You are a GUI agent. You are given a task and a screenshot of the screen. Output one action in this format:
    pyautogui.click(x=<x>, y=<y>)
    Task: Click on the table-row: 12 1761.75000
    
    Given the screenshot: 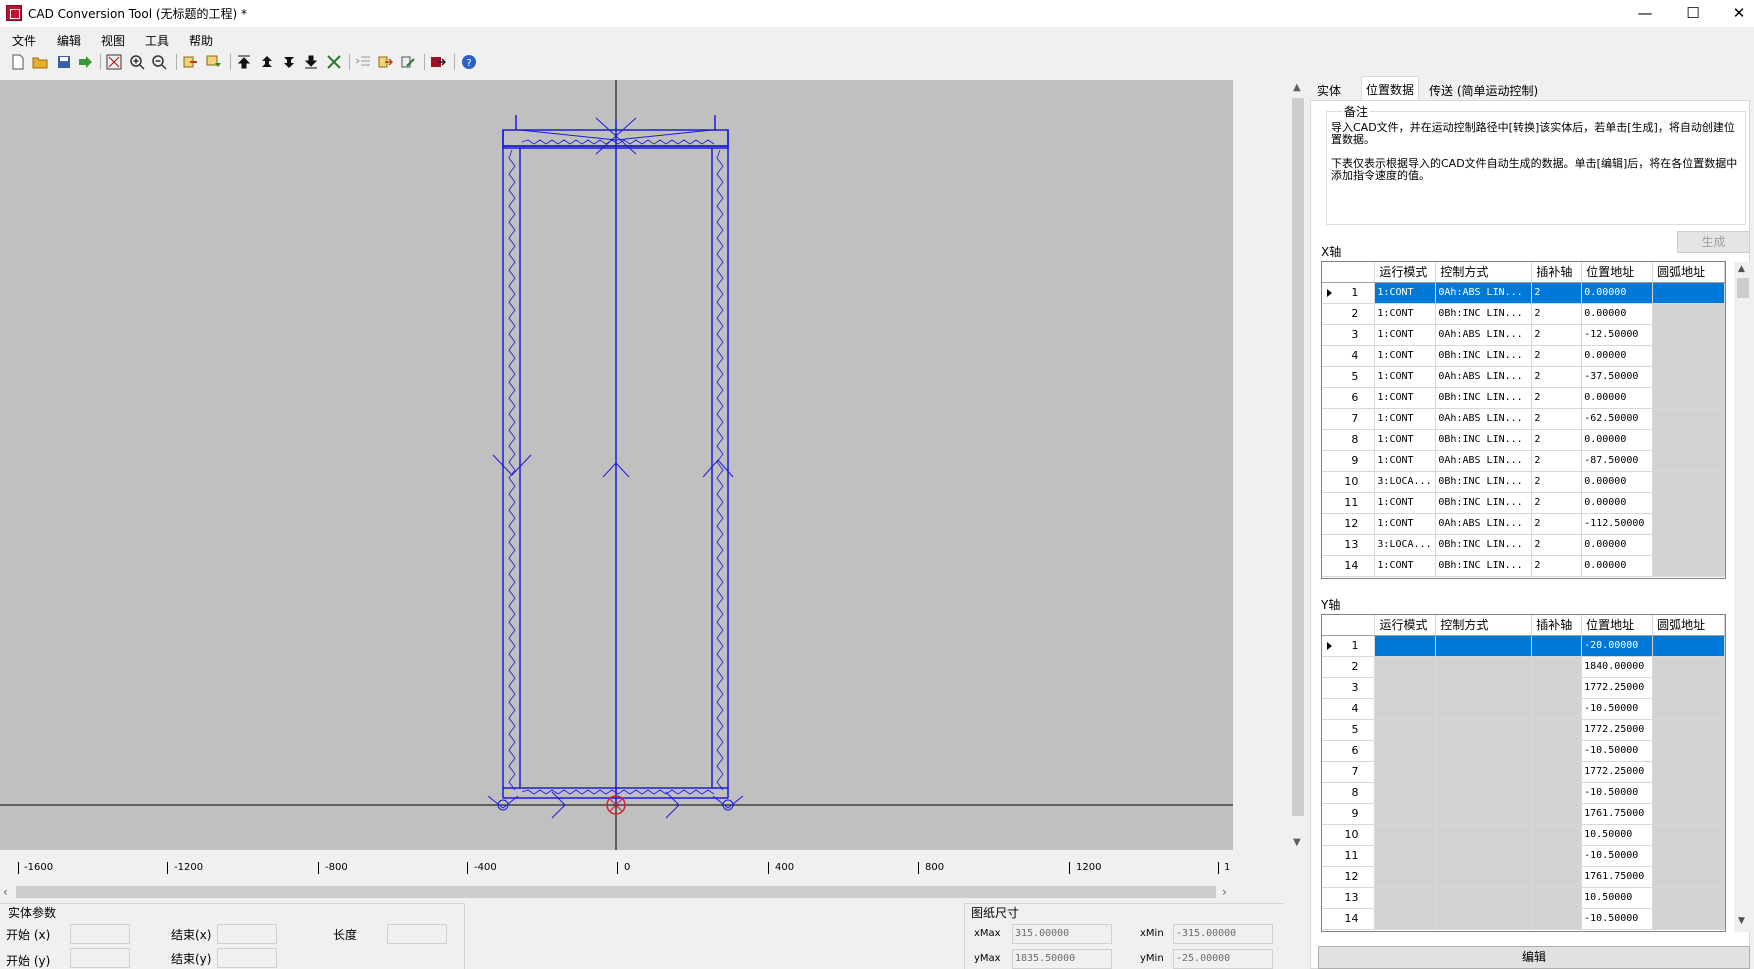 What is the action you would take?
    pyautogui.click(x=1523, y=877)
    